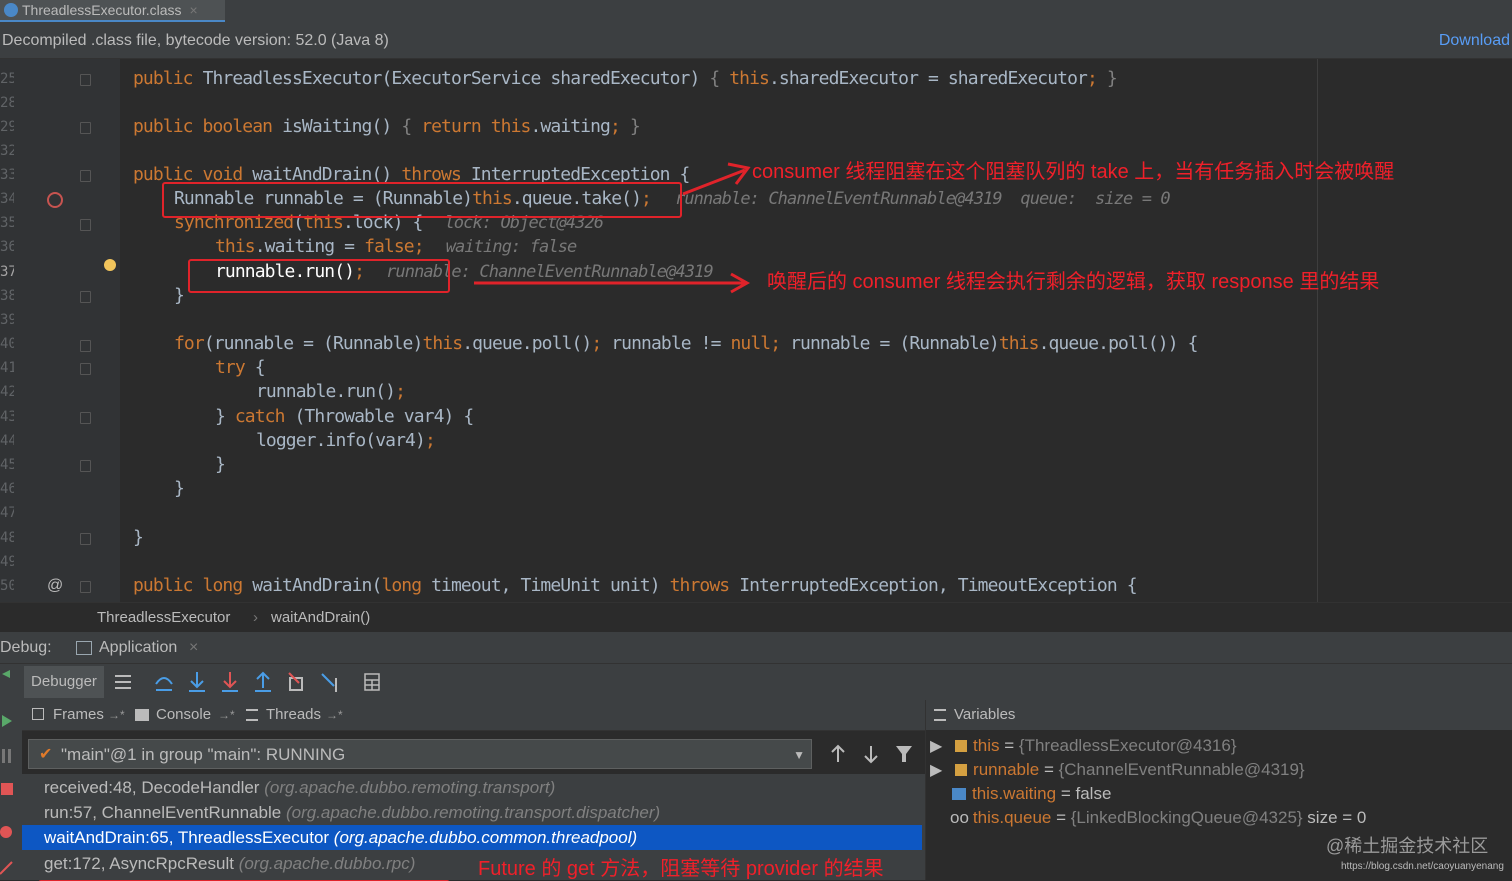 Image resolution: width=1512 pixels, height=881 pixels. I want to click on next-frame-icon, so click(871, 755).